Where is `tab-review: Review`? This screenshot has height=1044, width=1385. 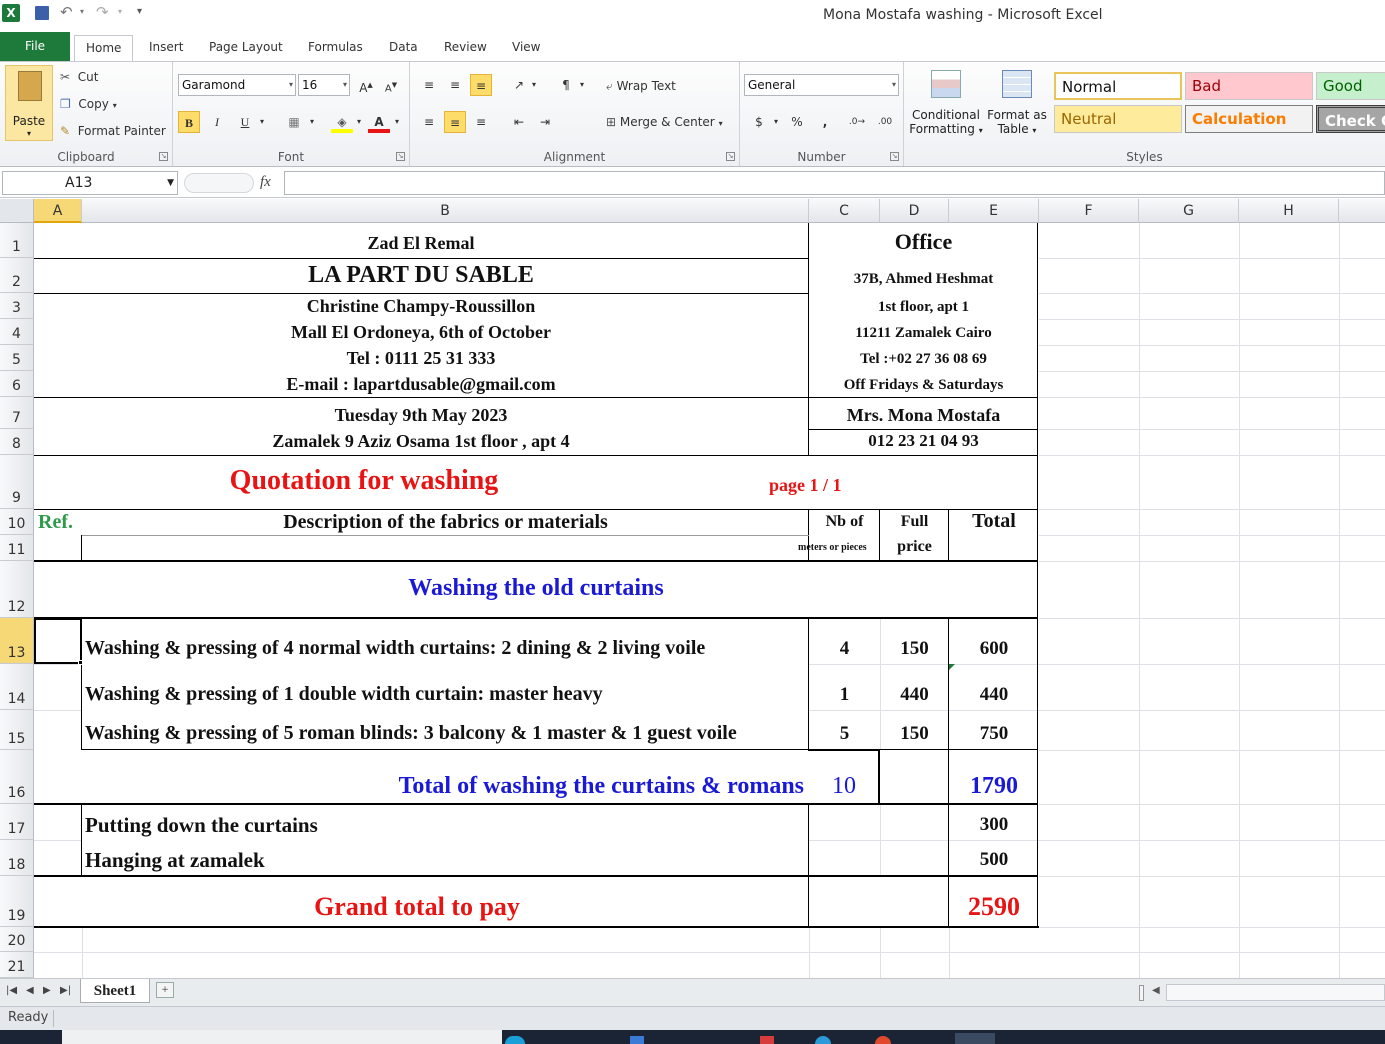
tab-review: Review is located at coordinates (465, 48).